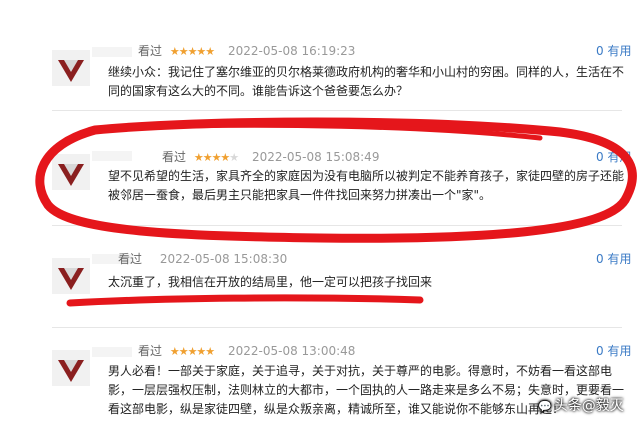 The width and height of the screenshot is (640, 428). Describe the element at coordinates (581, 406) in the screenshot. I see `watermark: 💬 头条@毅灭` at that location.